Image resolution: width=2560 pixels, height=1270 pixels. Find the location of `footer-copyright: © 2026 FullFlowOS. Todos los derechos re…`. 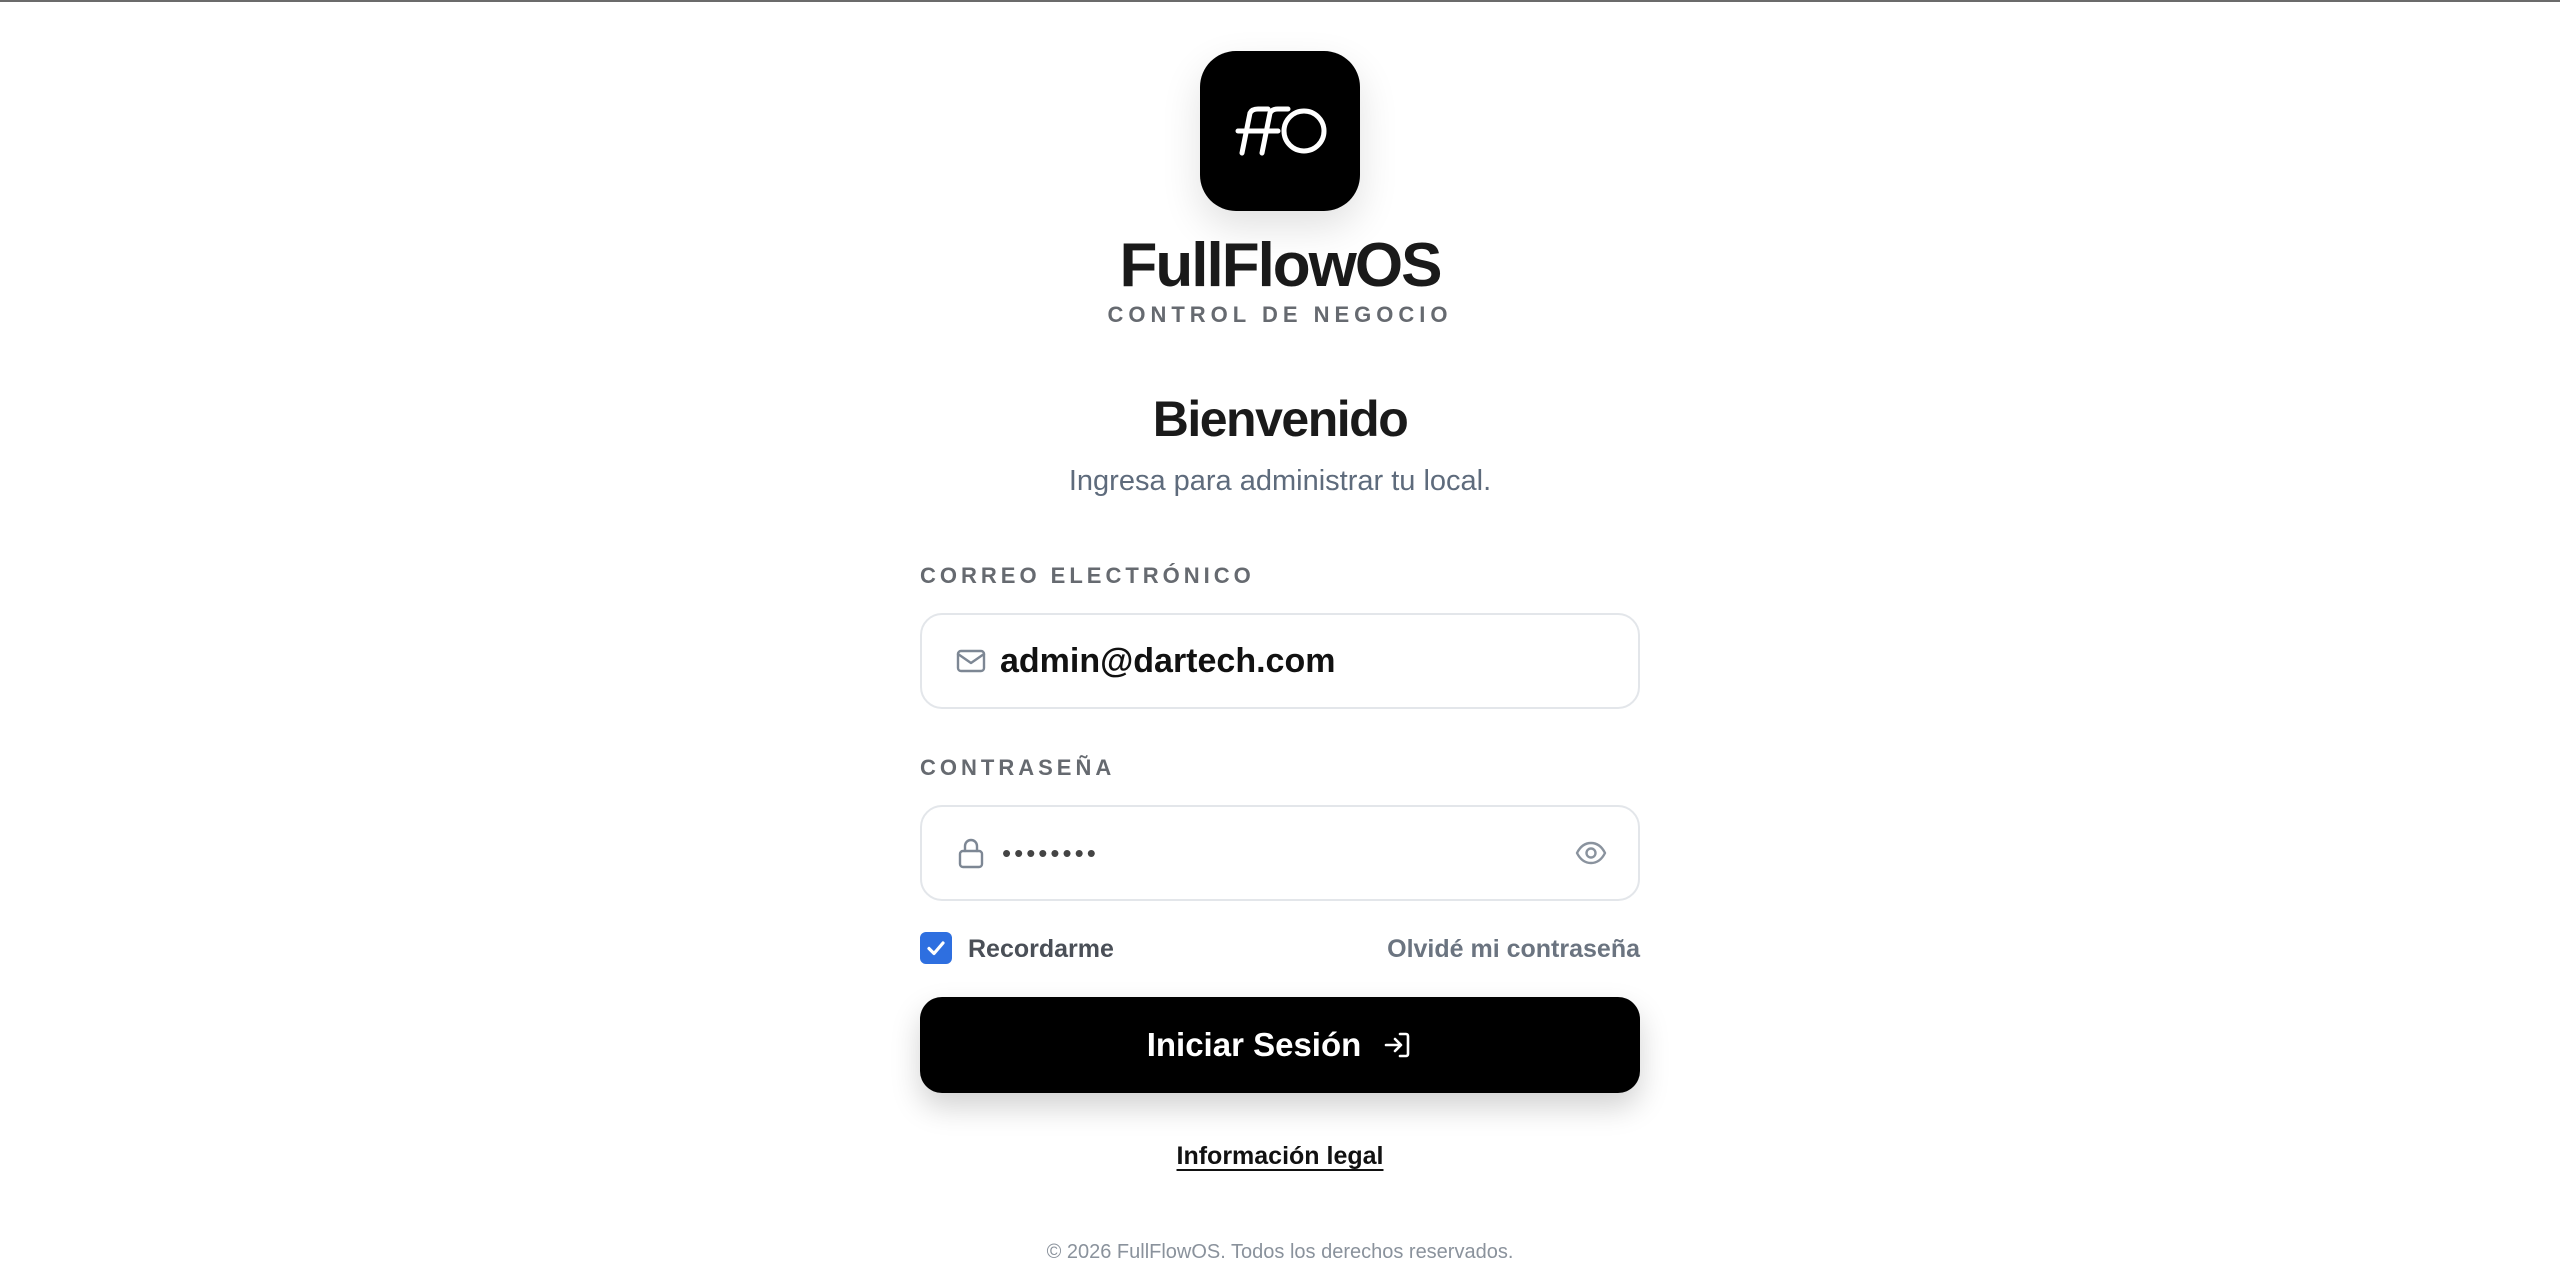

footer-copyright: © 2026 FullFlowOS. Todos los derechos re… is located at coordinates (1280, 1252).